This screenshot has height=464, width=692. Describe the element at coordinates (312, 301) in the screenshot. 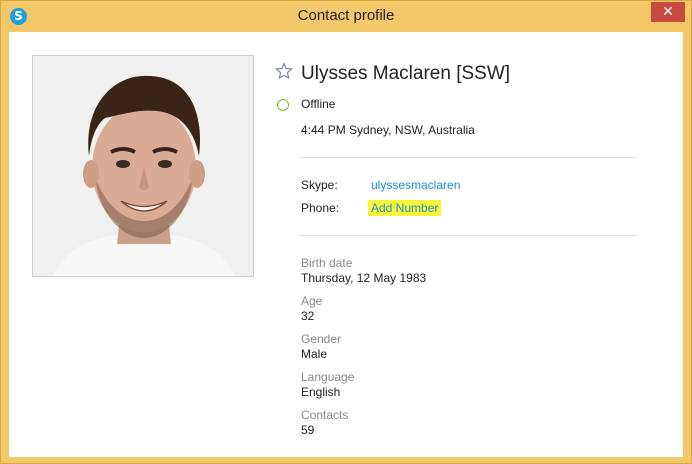

I see `age-label: Age` at that location.